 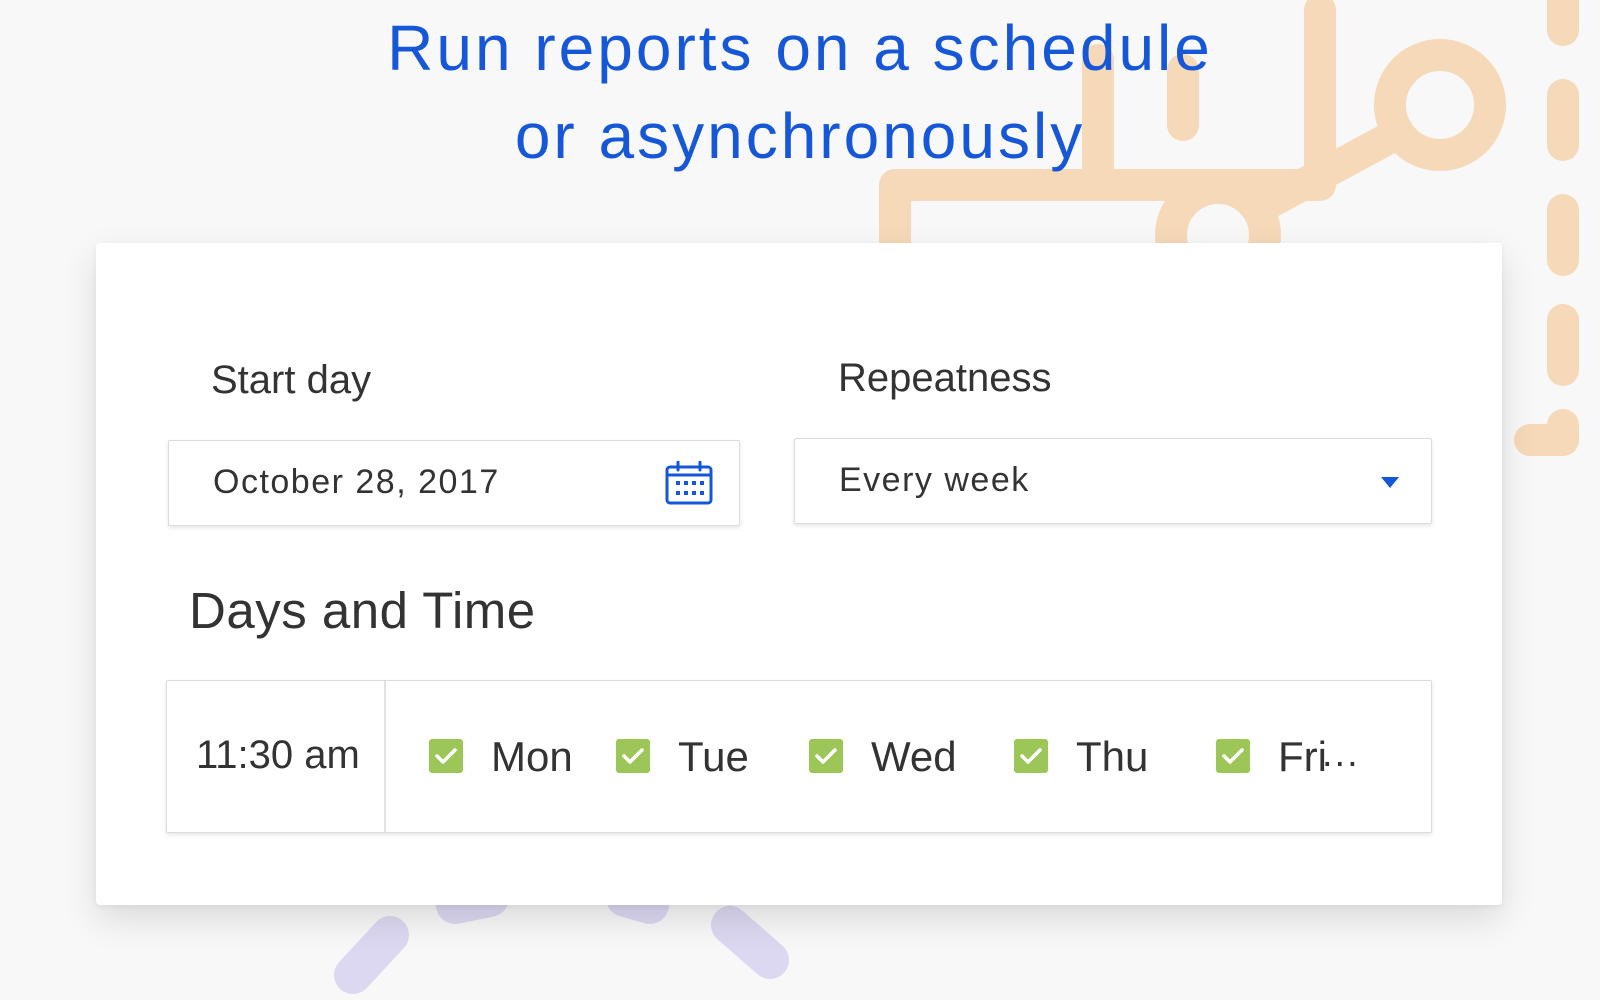 I want to click on start-day-date-picker: October 28, 2017, so click(x=454, y=483).